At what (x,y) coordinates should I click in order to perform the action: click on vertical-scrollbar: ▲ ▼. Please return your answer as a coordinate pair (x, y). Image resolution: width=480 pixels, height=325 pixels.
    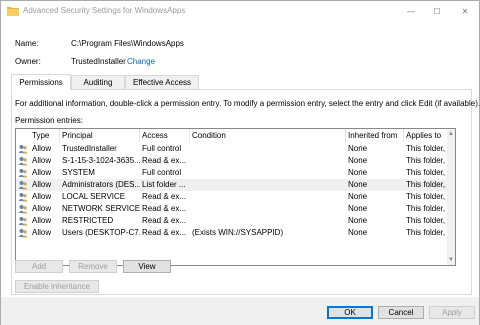
    Looking at the image, I should click on (451, 197).